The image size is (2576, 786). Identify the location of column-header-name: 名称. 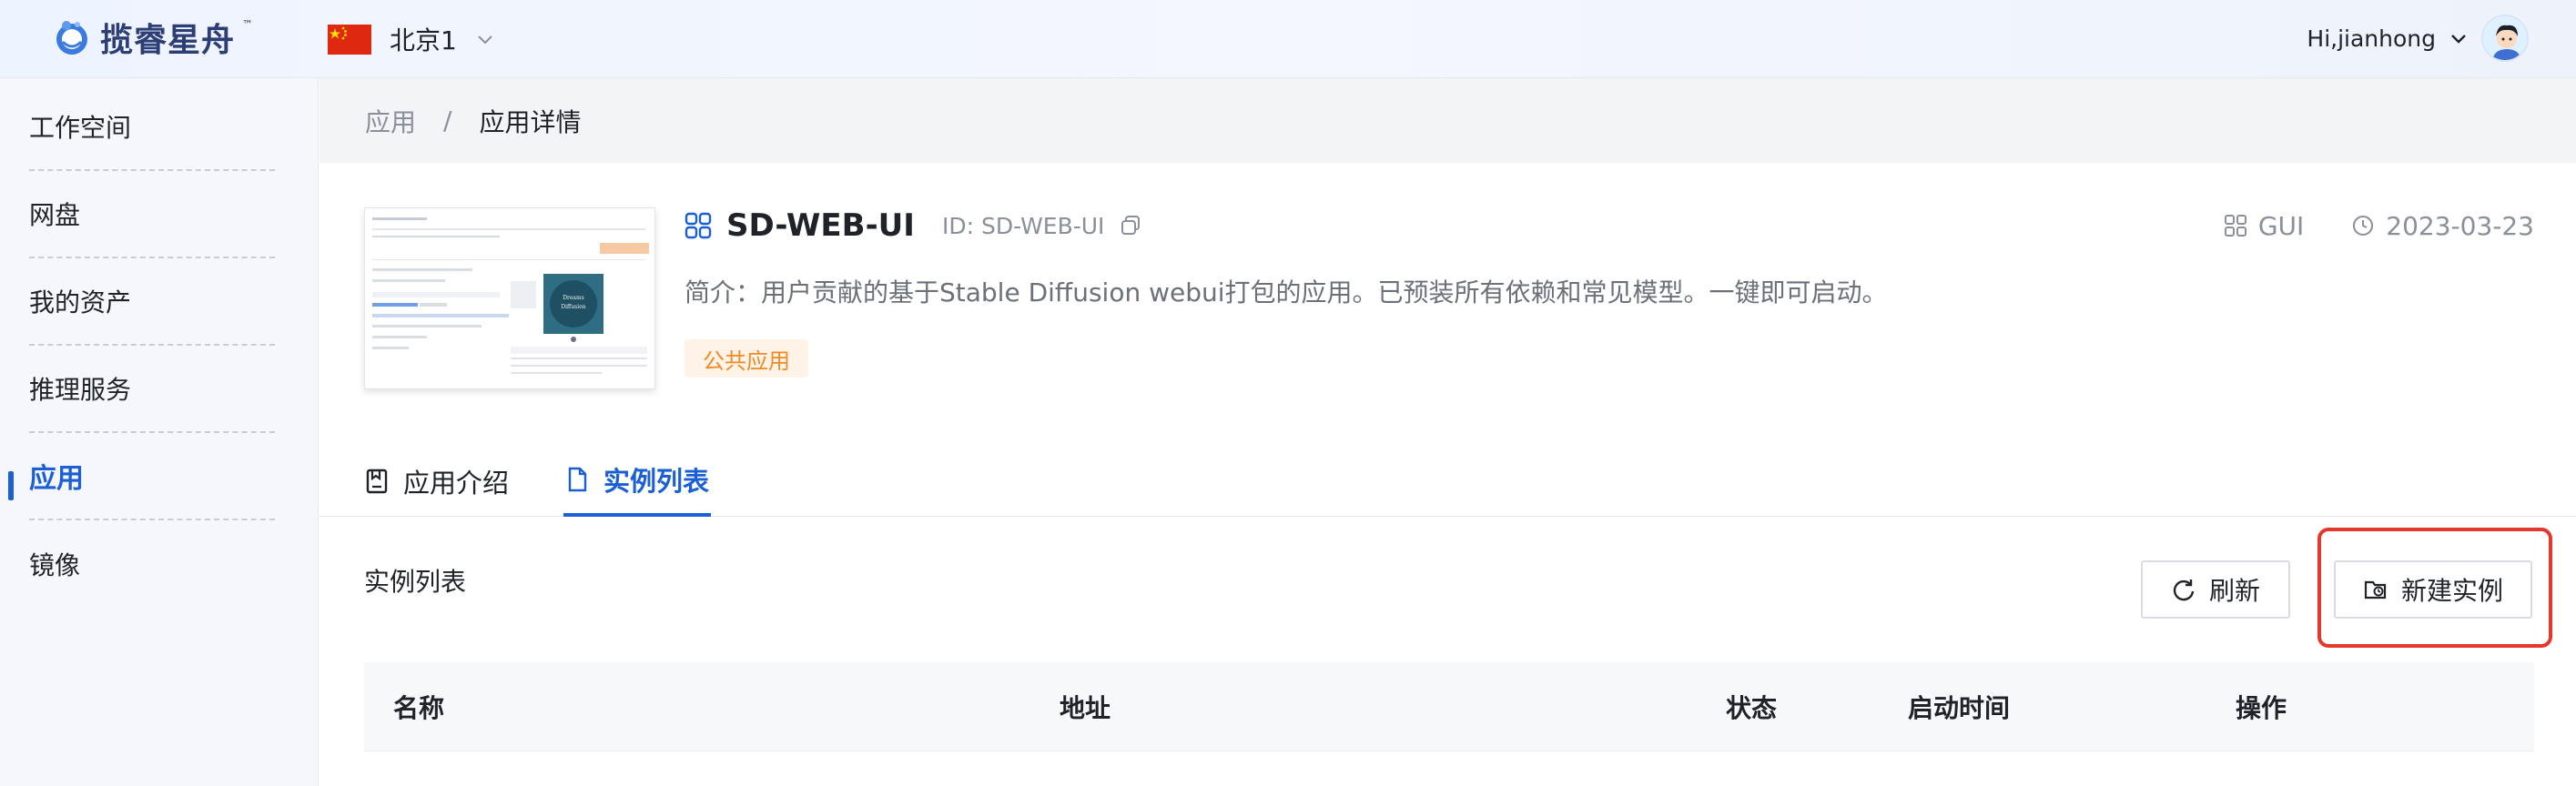
(419, 708).